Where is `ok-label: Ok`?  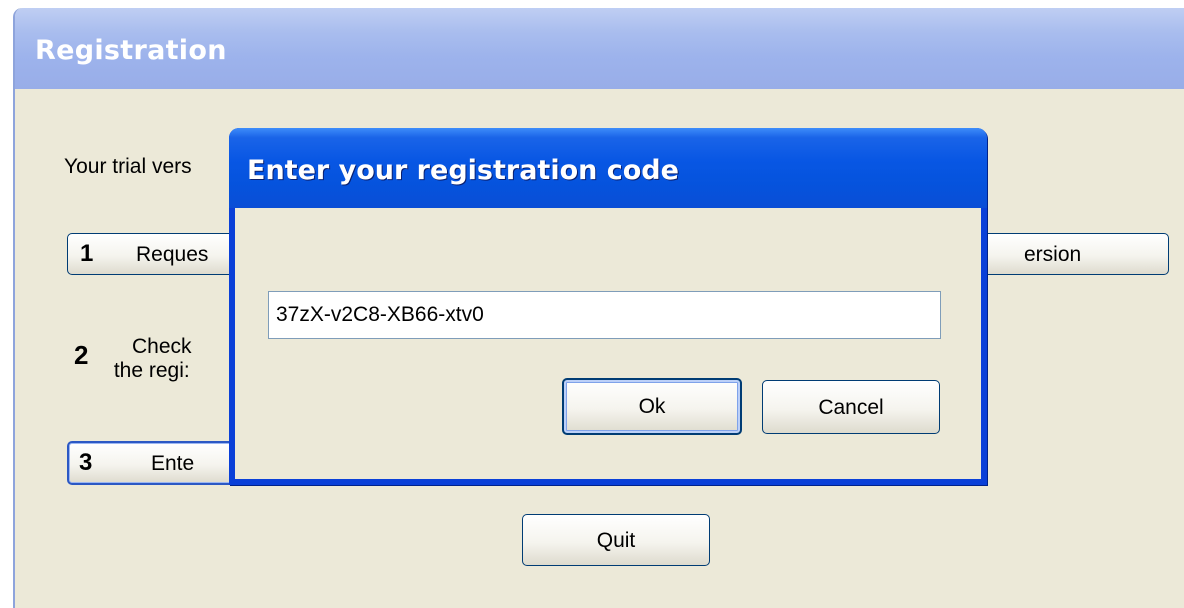
ok-label: Ok is located at coordinates (652, 406).